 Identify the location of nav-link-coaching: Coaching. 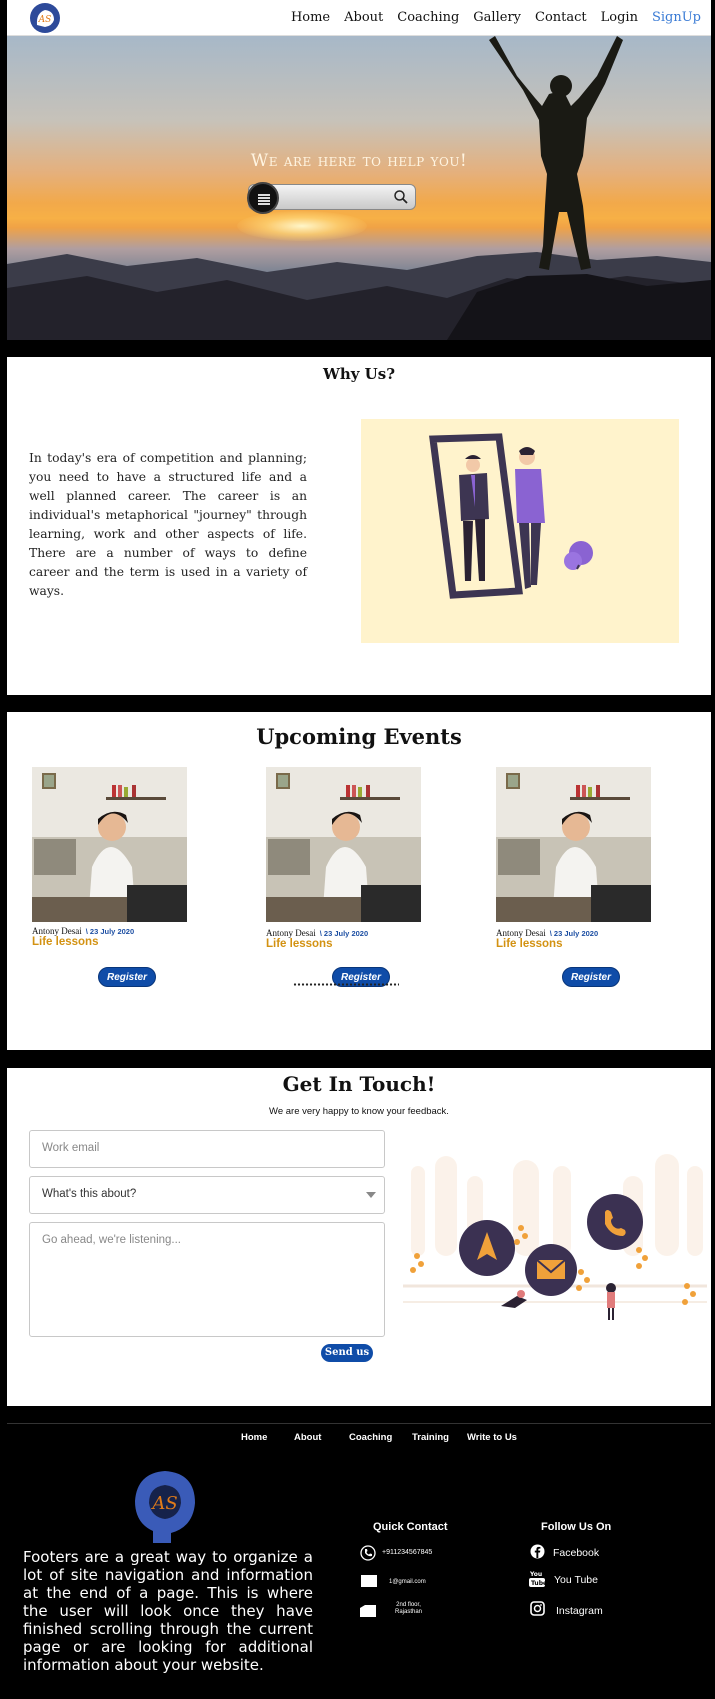
(428, 17).